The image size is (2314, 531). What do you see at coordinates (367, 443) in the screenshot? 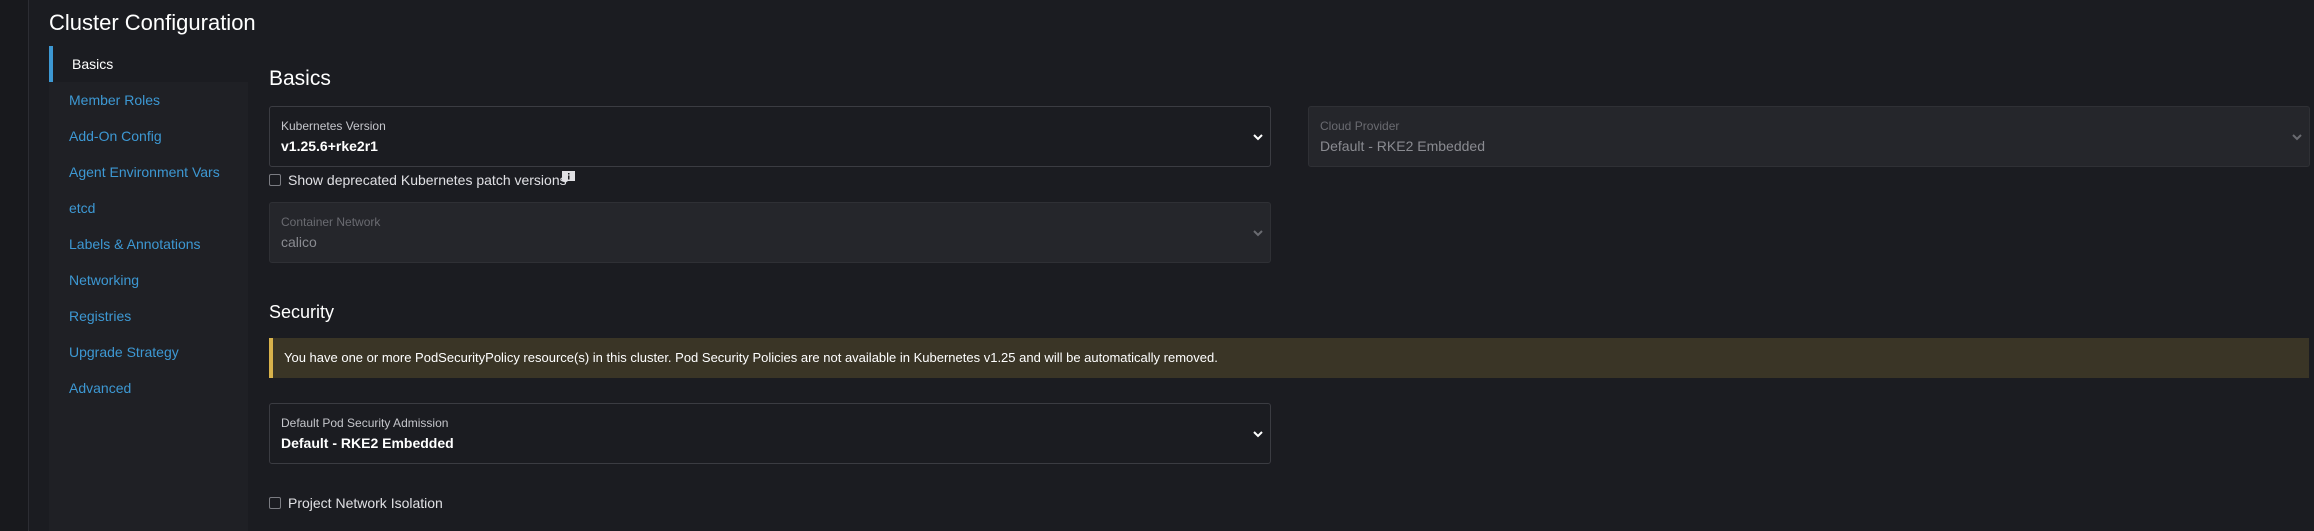
I see `pod-security-admission-value: Default - RKE2 Embedded` at bounding box center [367, 443].